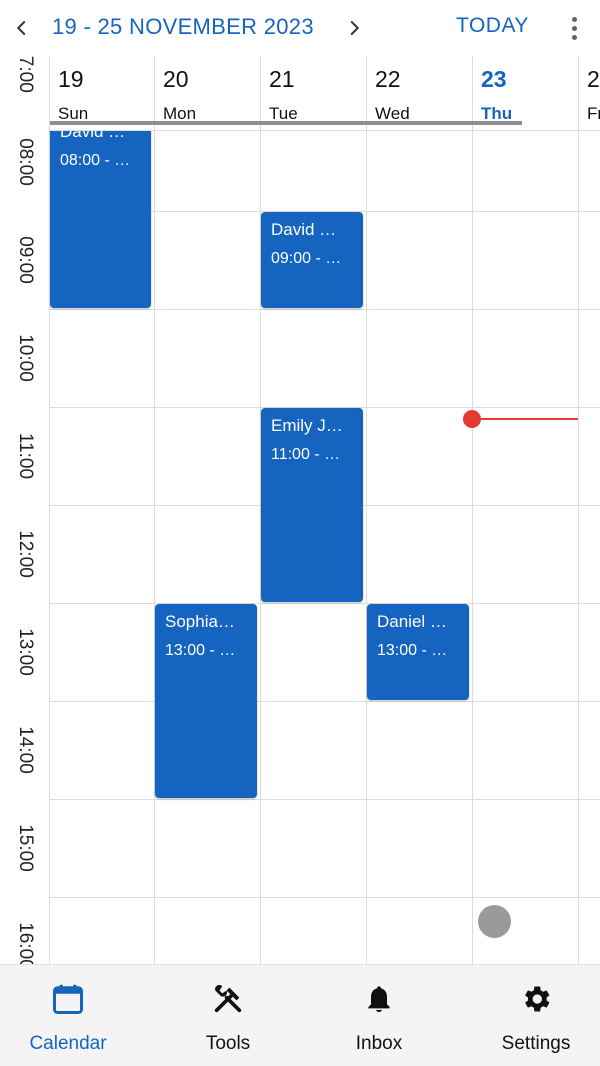 The height and width of the screenshot is (1066, 600). What do you see at coordinates (176, 79) in the screenshot?
I see `day-number: 20` at bounding box center [176, 79].